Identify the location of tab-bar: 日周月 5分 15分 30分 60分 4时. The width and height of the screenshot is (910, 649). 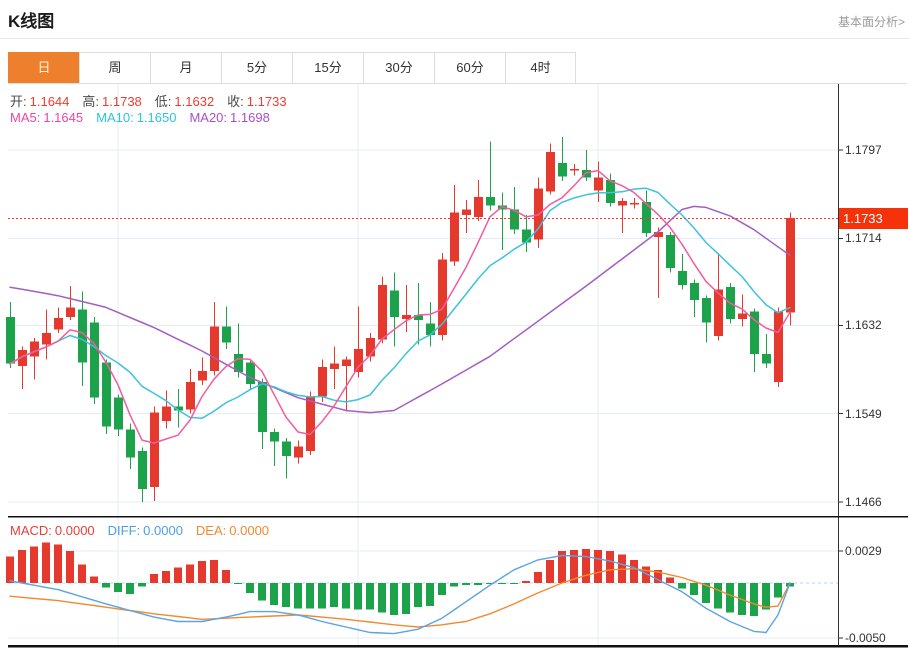
(457, 68).